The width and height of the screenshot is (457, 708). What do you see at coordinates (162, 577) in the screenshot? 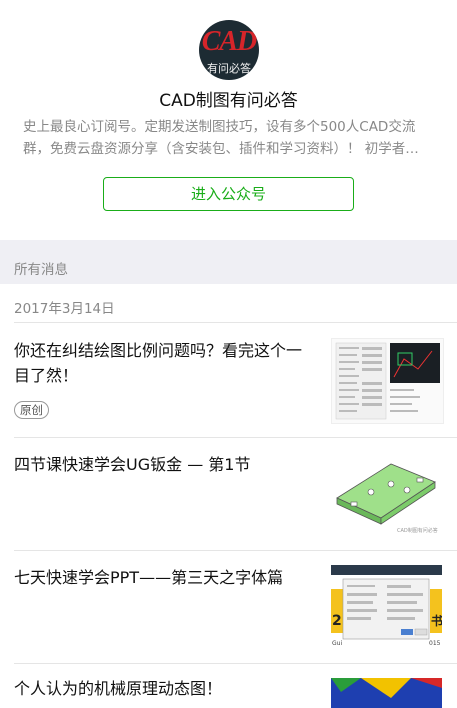
I see `article-title: 七天快速学会PPT——第三天之字体篇` at bounding box center [162, 577].